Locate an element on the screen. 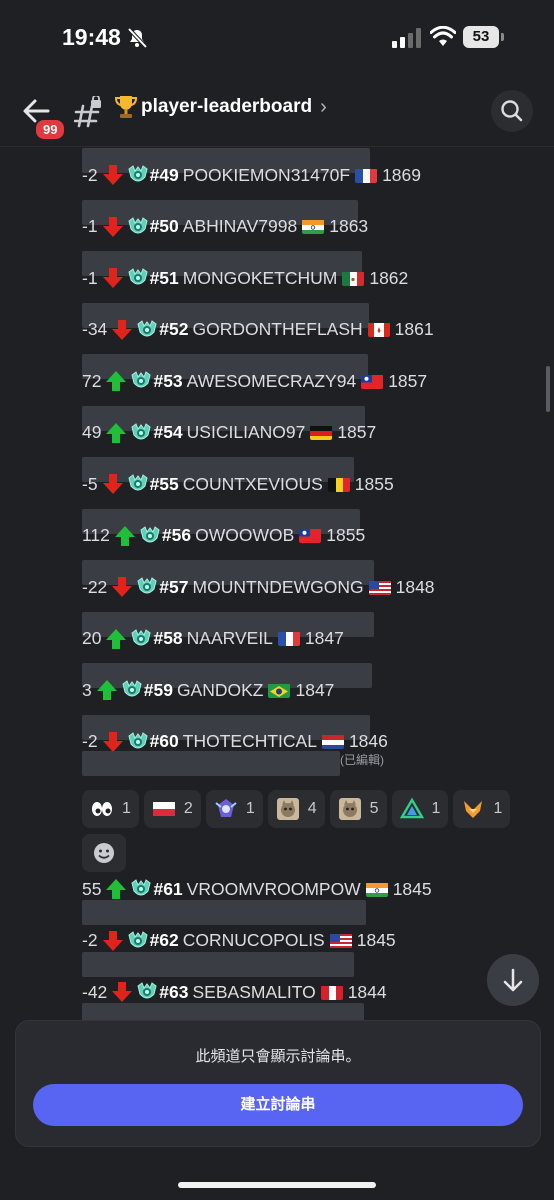 The height and width of the screenshot is (1200, 554). rank-change: 49 is located at coordinates (92, 432).